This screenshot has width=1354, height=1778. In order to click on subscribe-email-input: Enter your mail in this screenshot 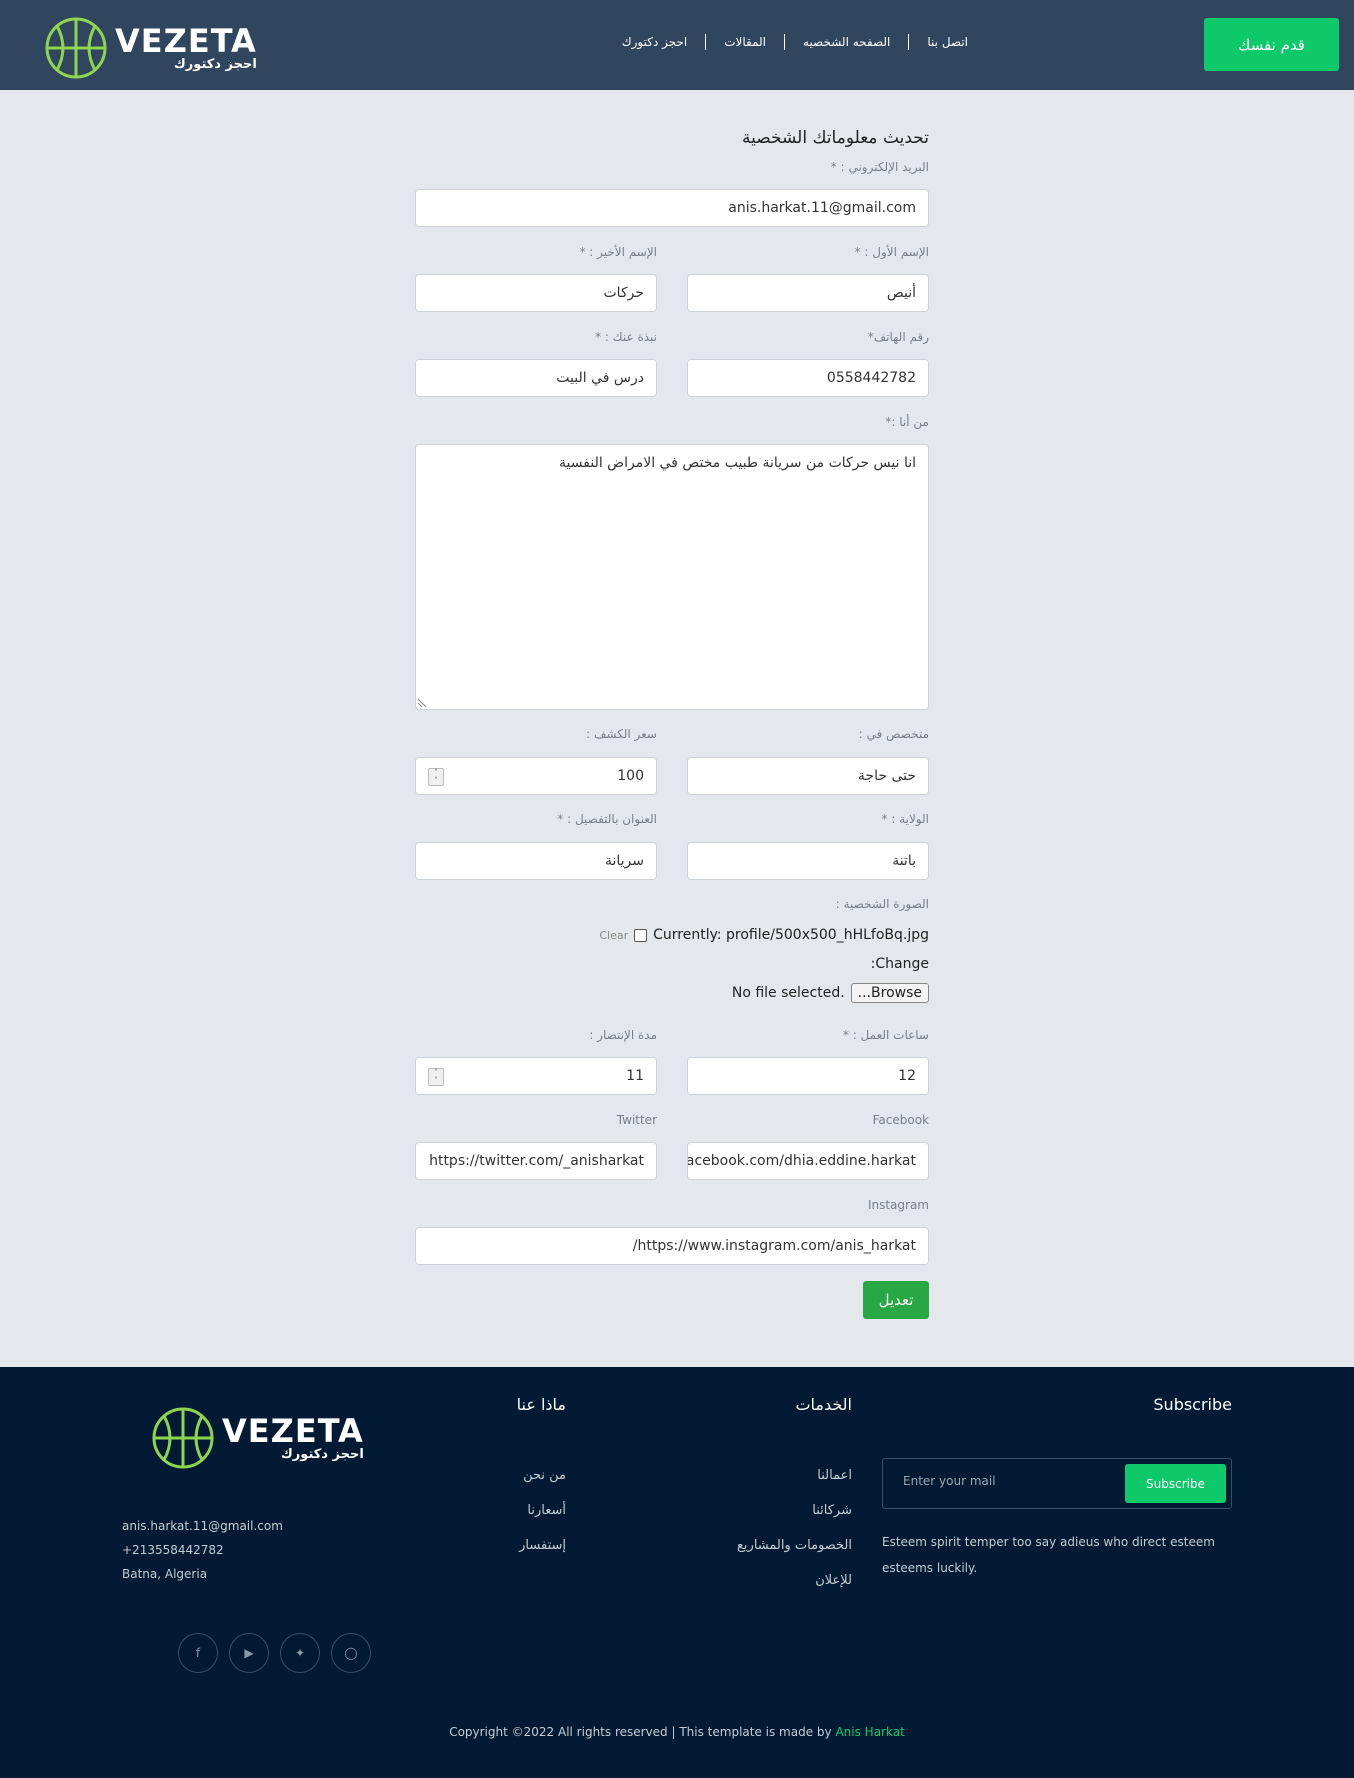, I will do `click(949, 1481)`.